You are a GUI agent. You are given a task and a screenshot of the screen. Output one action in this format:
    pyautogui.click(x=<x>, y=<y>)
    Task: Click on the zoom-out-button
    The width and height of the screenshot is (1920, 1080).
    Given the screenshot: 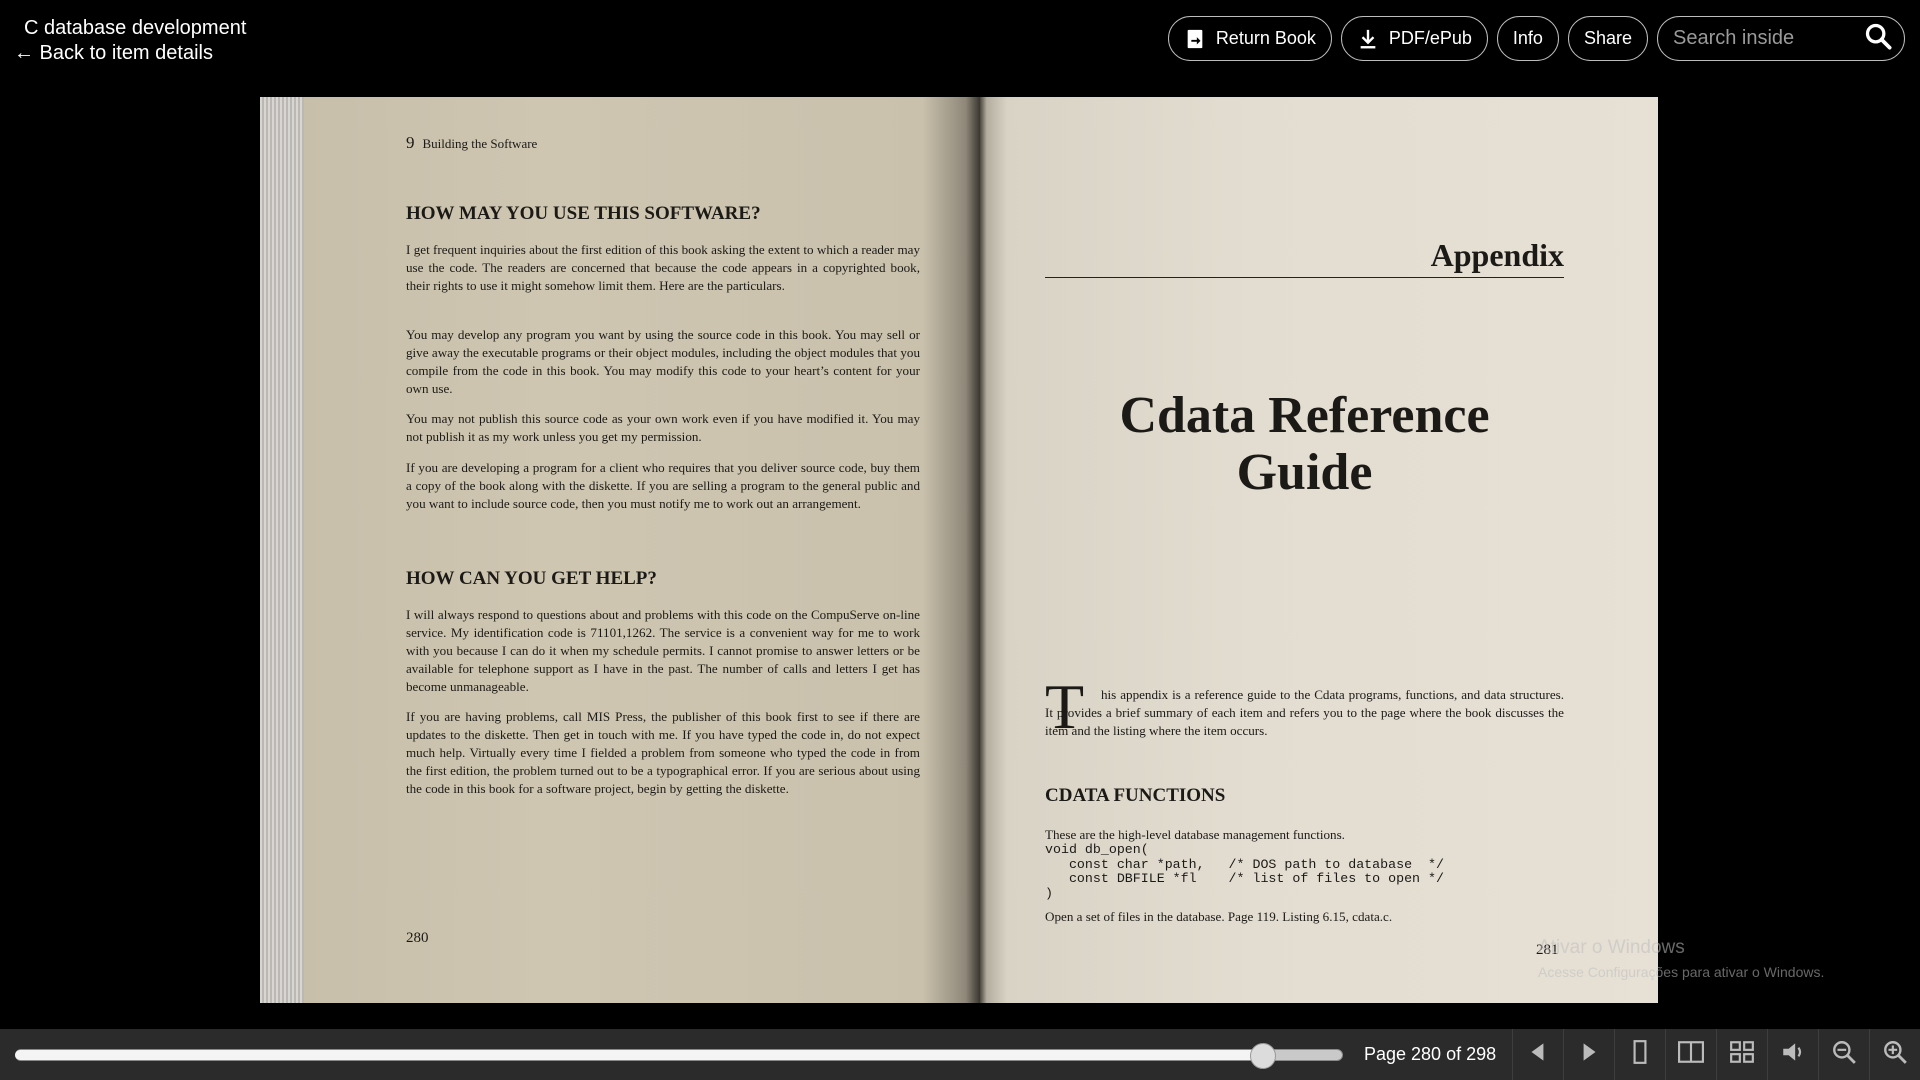 What is the action you would take?
    pyautogui.click(x=1843, y=1054)
    